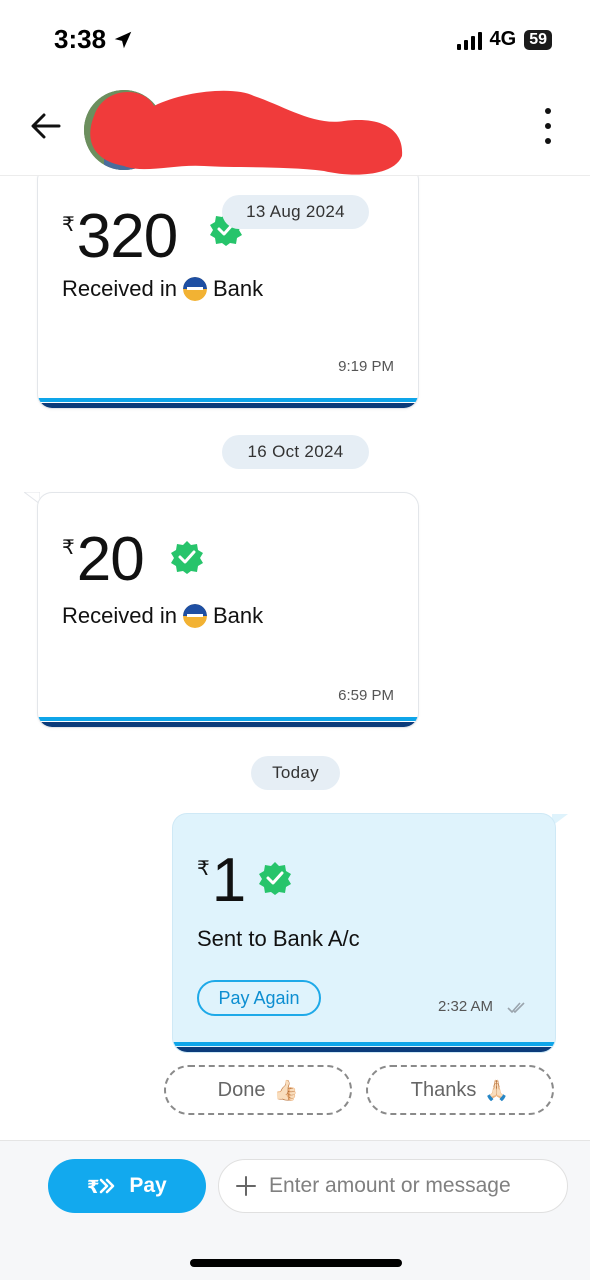 The image size is (590, 1280). What do you see at coordinates (366, 366) in the screenshot?
I see `message-time: 9:19 PM` at bounding box center [366, 366].